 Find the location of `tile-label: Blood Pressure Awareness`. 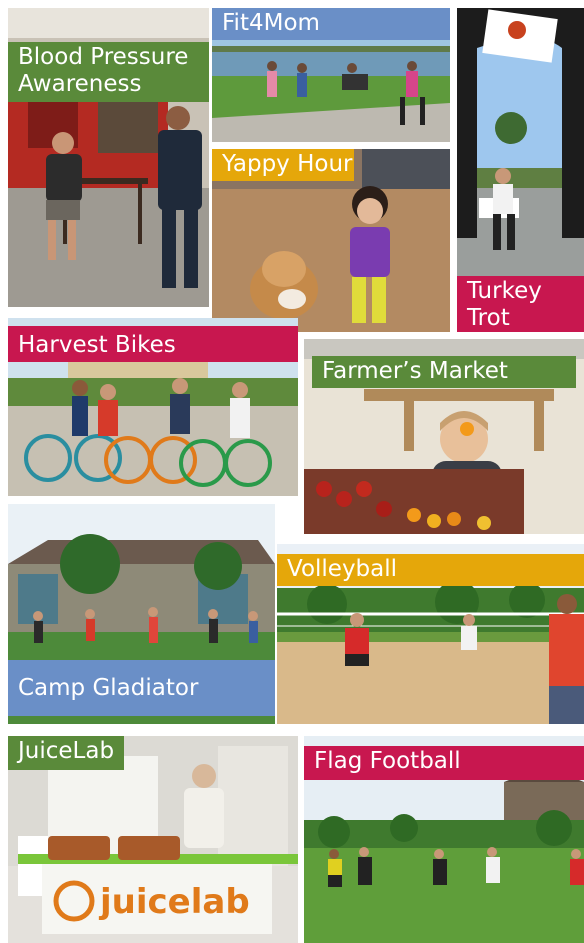

tile-label: Blood Pressure Awareness is located at coordinates (108, 72).